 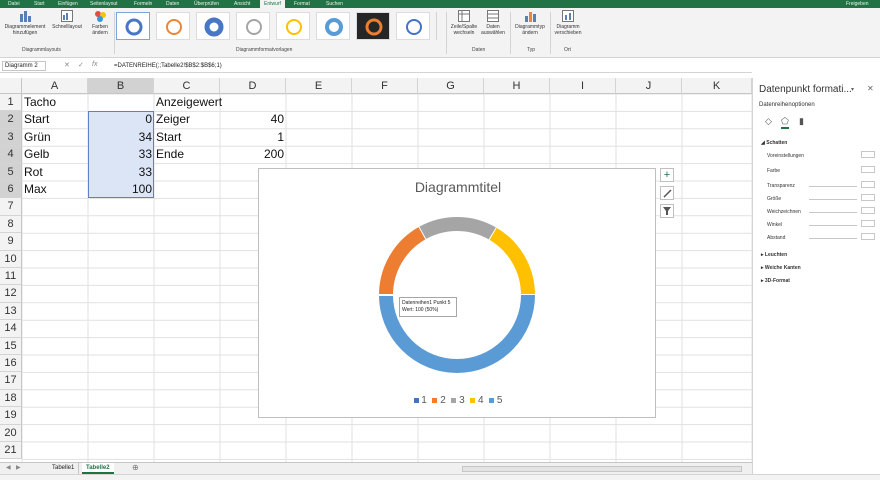 What do you see at coordinates (55, 189) in the screenshot?
I see `cell-a6: Max` at bounding box center [55, 189].